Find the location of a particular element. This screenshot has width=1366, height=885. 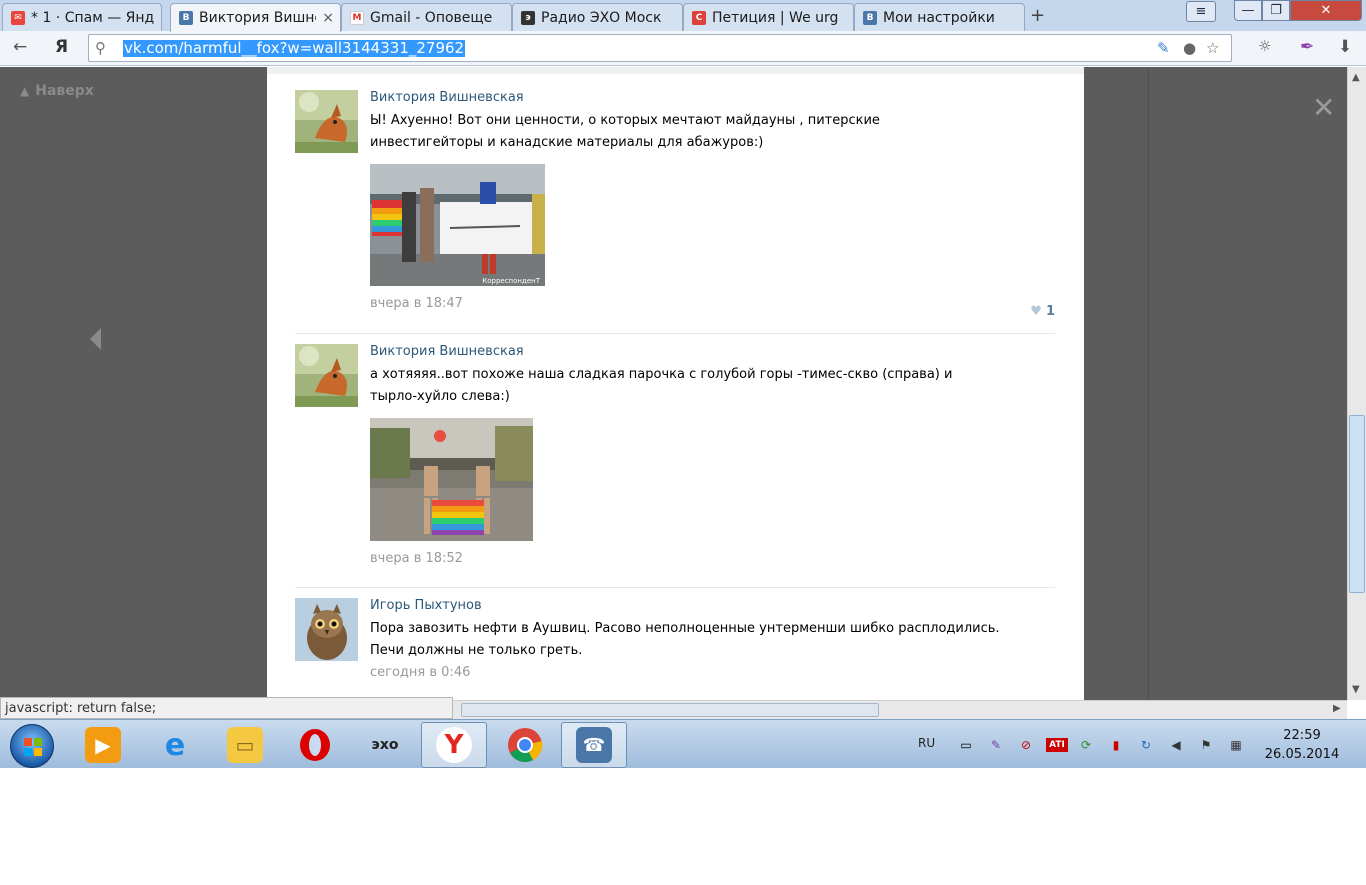

bookmark-star-icon: ☆ is located at coordinates (1212, 48).